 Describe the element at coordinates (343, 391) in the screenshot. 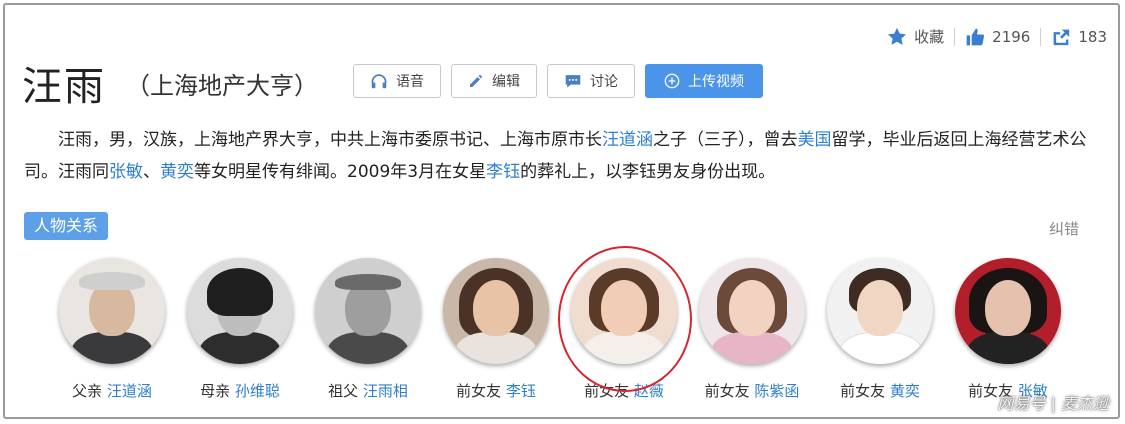

I see `relation-role: 祖父` at that location.